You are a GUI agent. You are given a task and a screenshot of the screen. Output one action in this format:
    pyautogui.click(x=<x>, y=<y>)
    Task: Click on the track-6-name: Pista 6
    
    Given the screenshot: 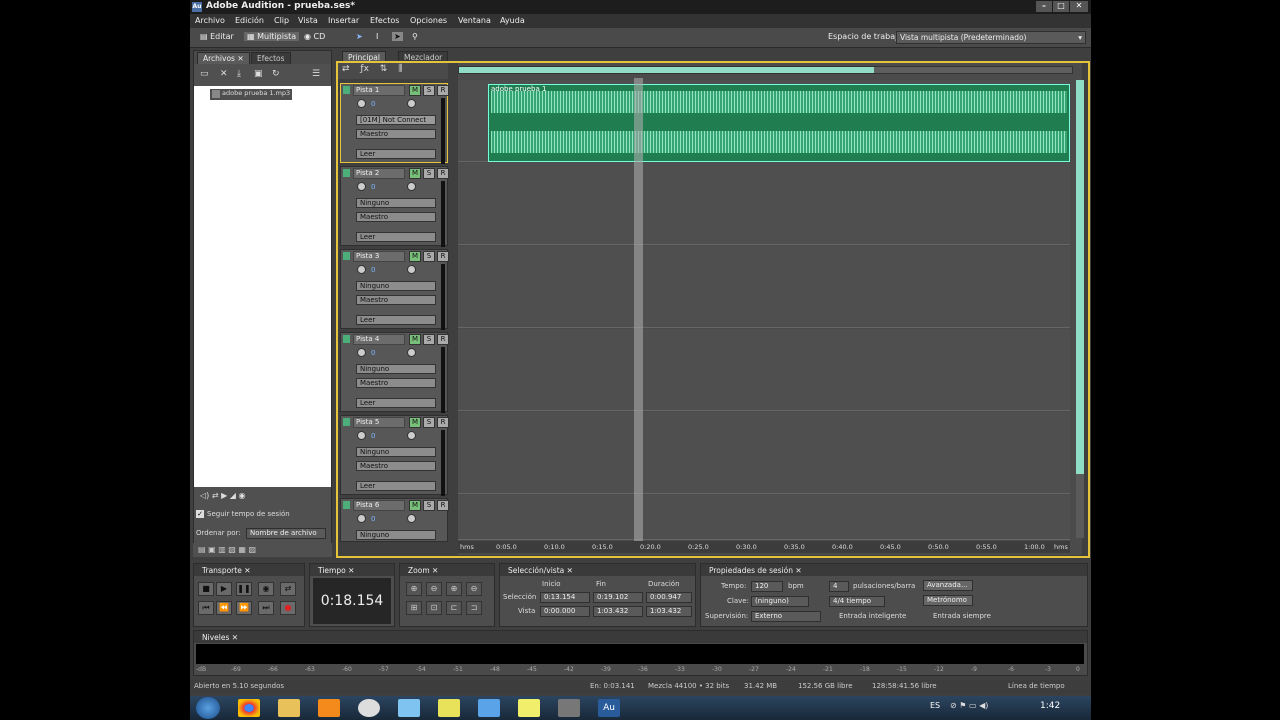 What is the action you would take?
    pyautogui.click(x=379, y=505)
    